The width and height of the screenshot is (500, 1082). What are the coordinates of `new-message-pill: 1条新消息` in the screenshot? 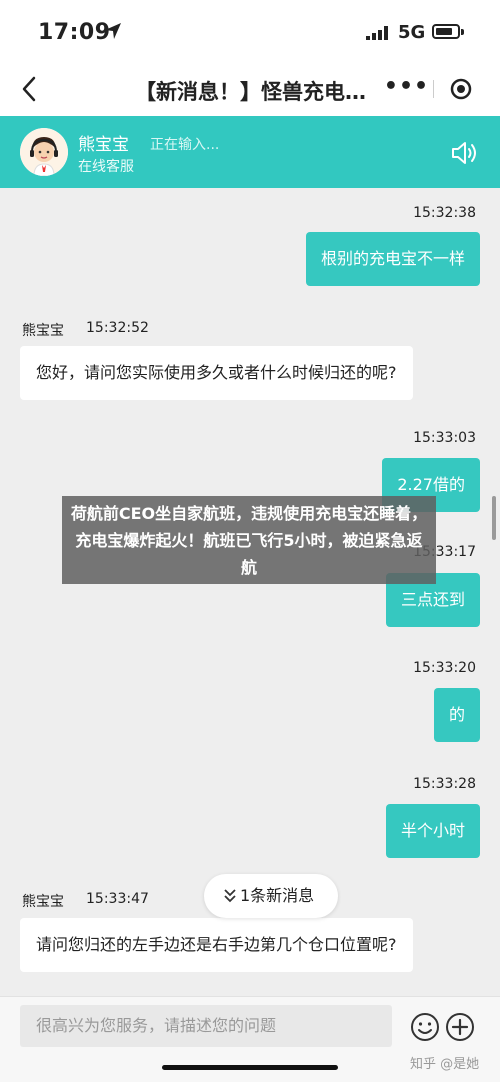 It's located at (271, 896).